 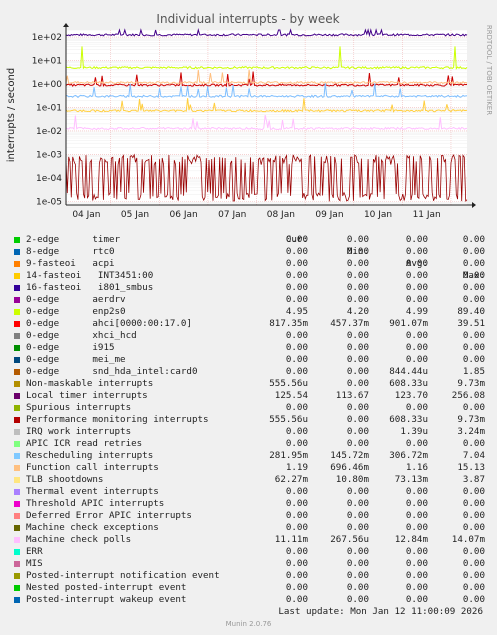 I want to click on legend-row: 8-edge rtc0 0.00 0.00 0.00 0.00, so click(x=252, y=252).